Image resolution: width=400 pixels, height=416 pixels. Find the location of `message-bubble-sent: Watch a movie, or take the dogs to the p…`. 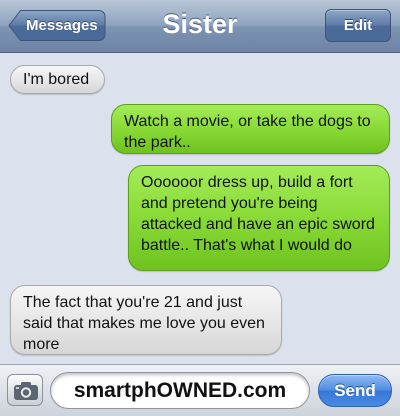

message-bubble-sent: Watch a movie, or take the dogs to the p… is located at coordinates (253, 129).